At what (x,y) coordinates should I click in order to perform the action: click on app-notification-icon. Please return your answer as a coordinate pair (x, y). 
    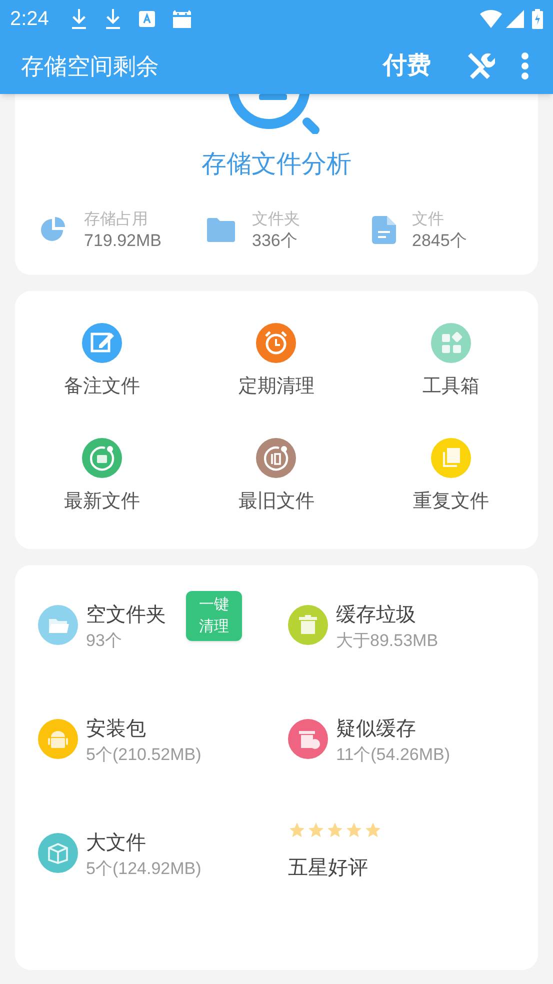
    Looking at the image, I should click on (146, 19).